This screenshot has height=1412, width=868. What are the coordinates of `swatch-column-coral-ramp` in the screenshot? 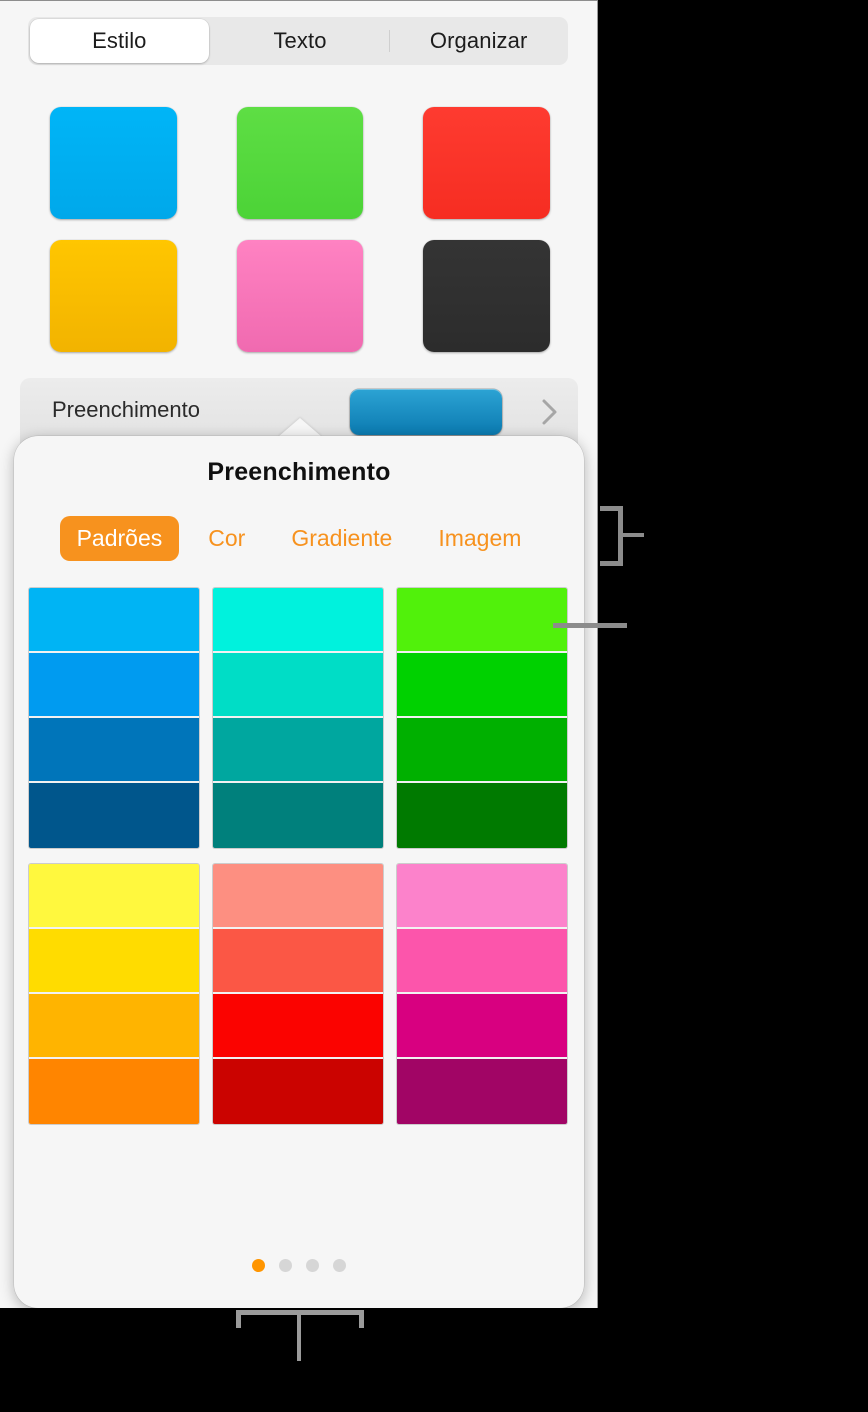 It's located at (298, 994).